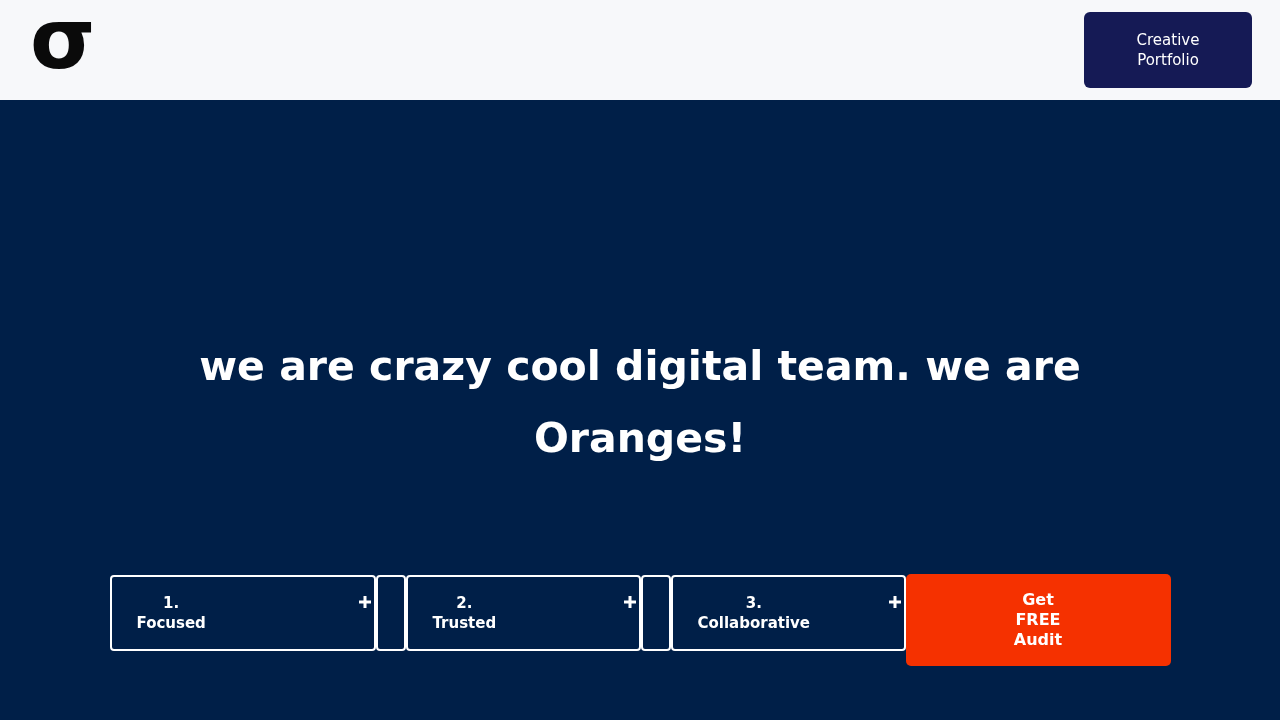 The image size is (1280, 720). What do you see at coordinates (788, 613) in the screenshot?
I see `feature-tab: 3. Collaborative` at bounding box center [788, 613].